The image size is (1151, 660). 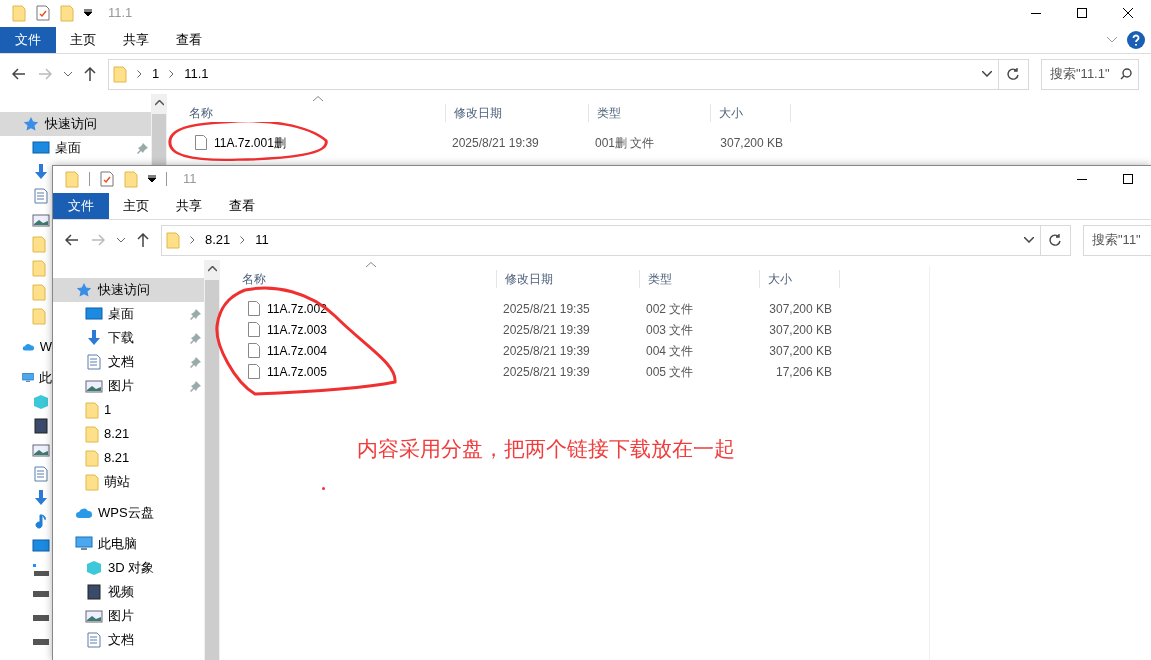 What do you see at coordinates (297, 350) in the screenshot?
I see `file-name: 11A.7z.004` at bounding box center [297, 350].